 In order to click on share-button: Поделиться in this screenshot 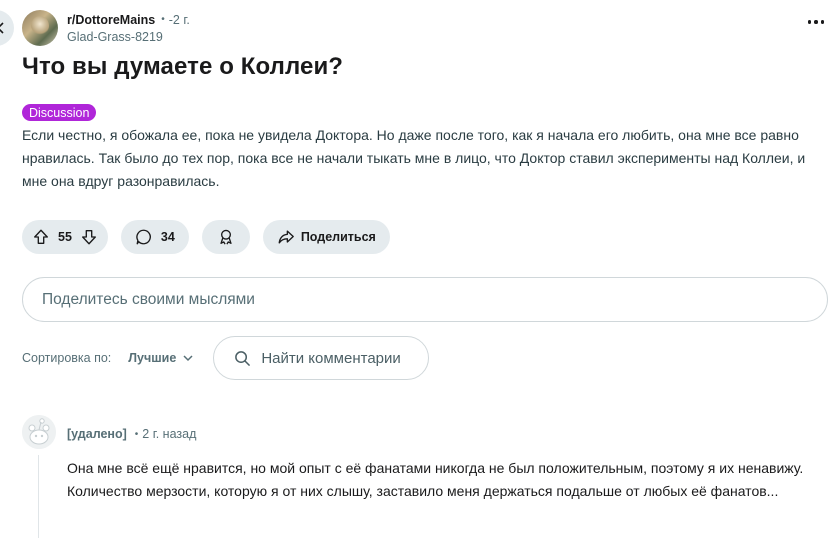, I will do `click(326, 237)`.